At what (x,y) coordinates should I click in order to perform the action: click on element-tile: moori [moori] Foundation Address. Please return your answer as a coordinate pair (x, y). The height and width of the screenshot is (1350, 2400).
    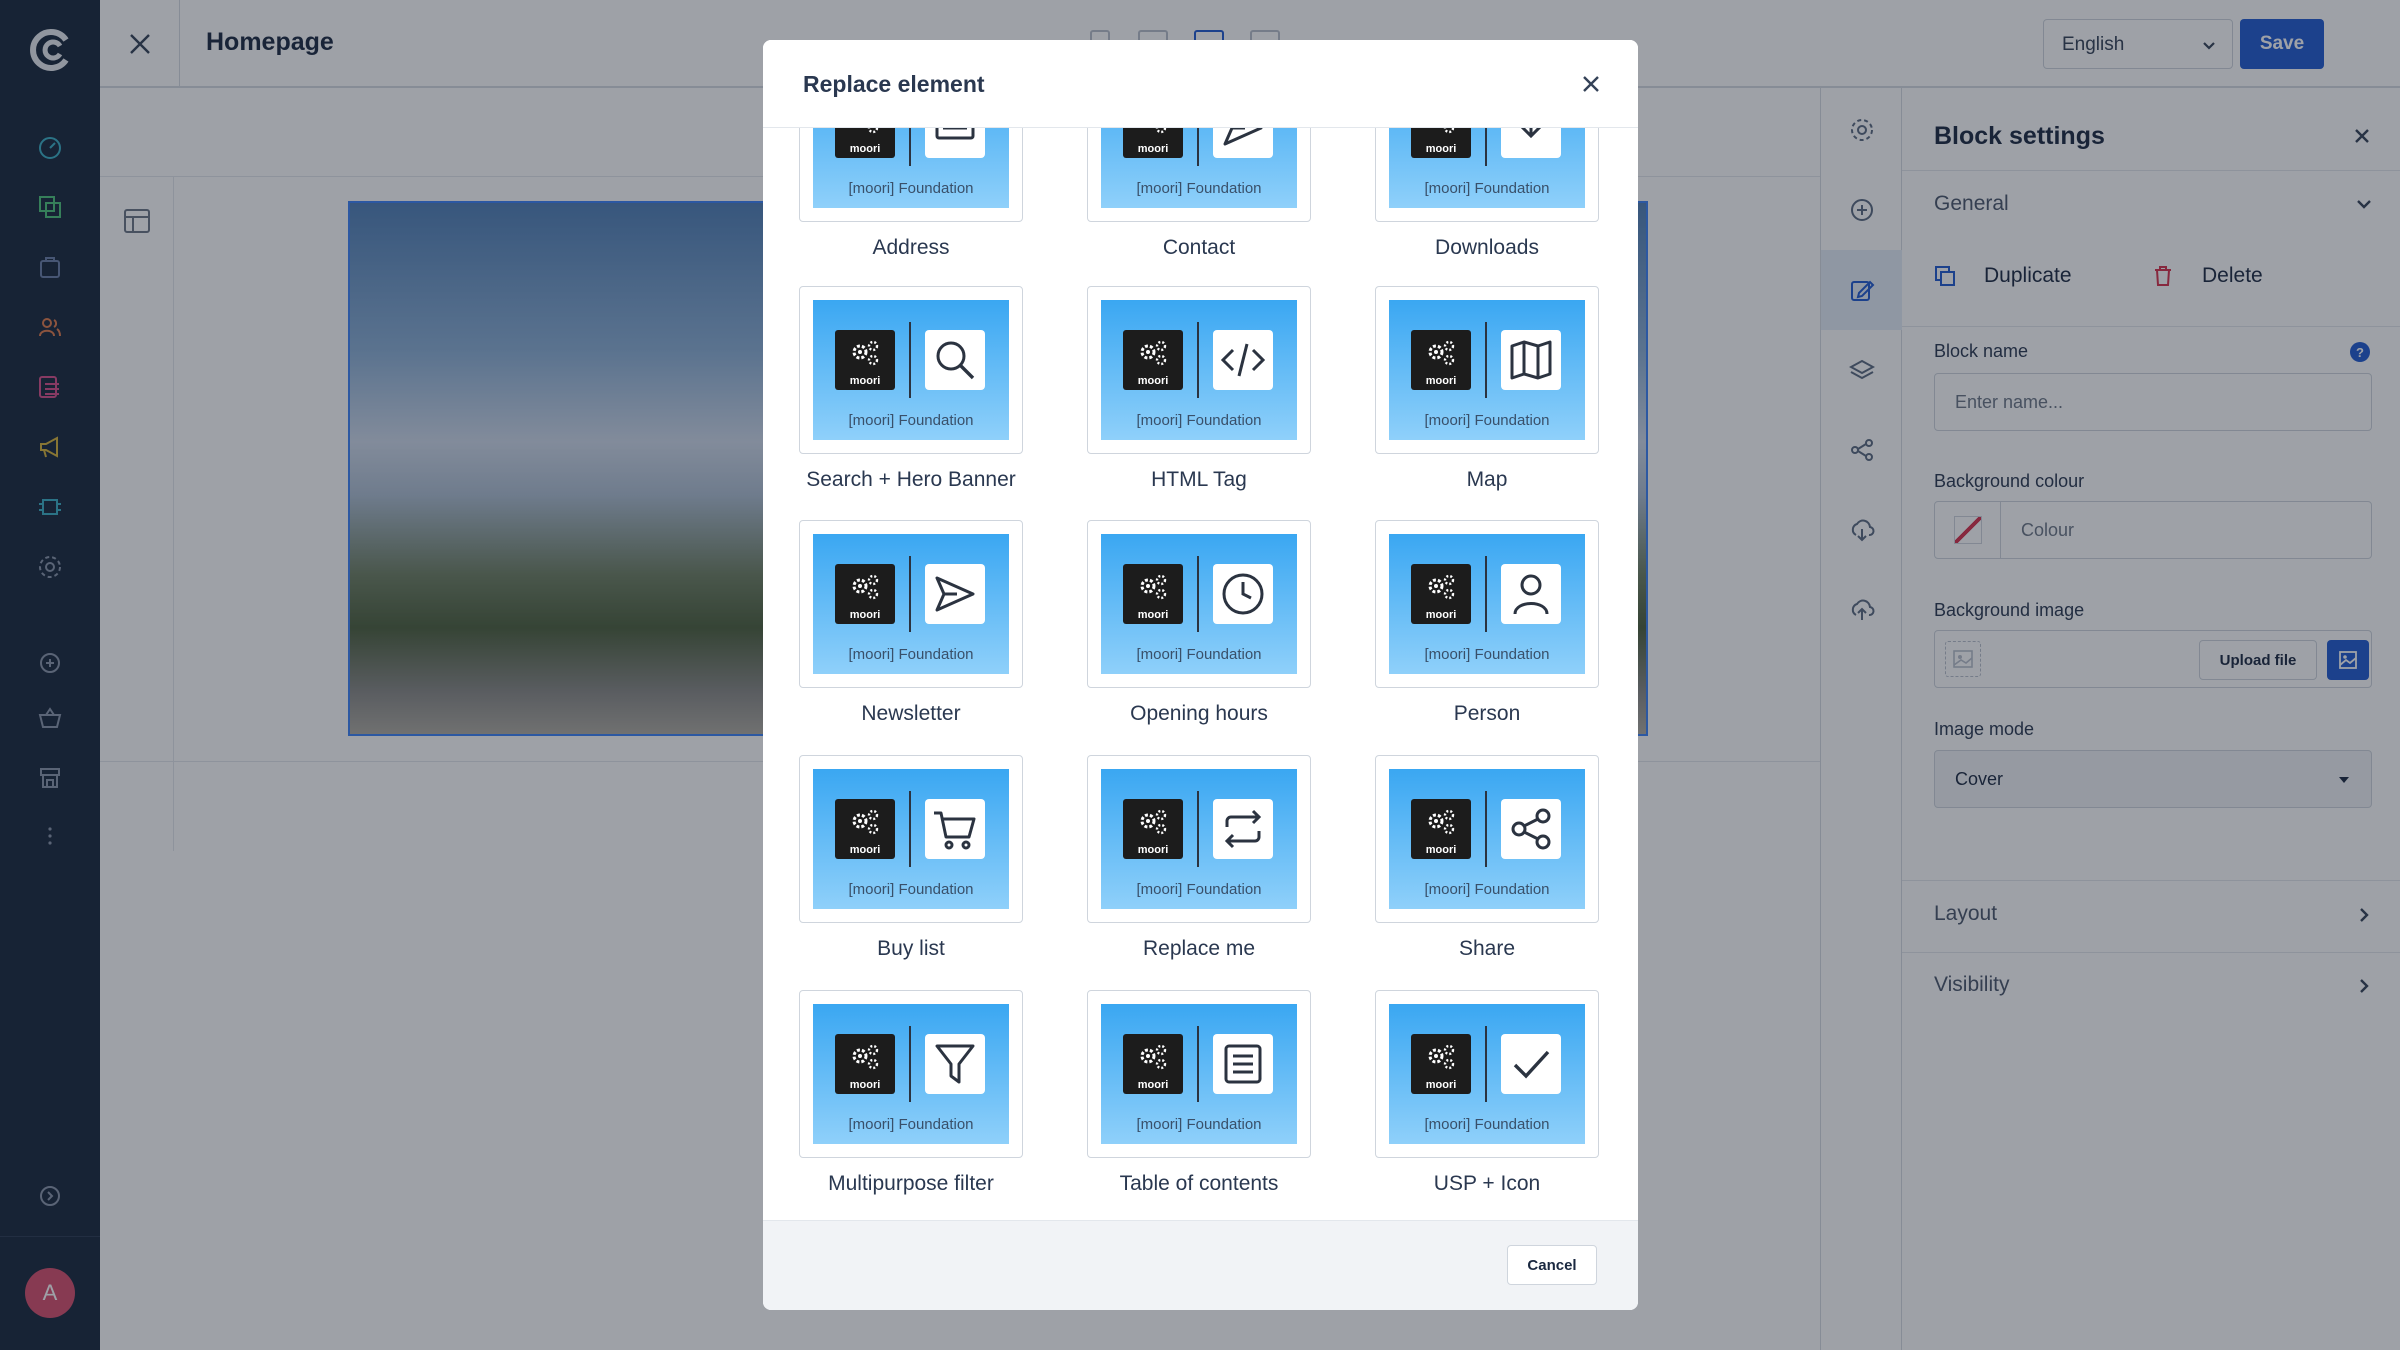
    Looking at the image, I should click on (911, 194).